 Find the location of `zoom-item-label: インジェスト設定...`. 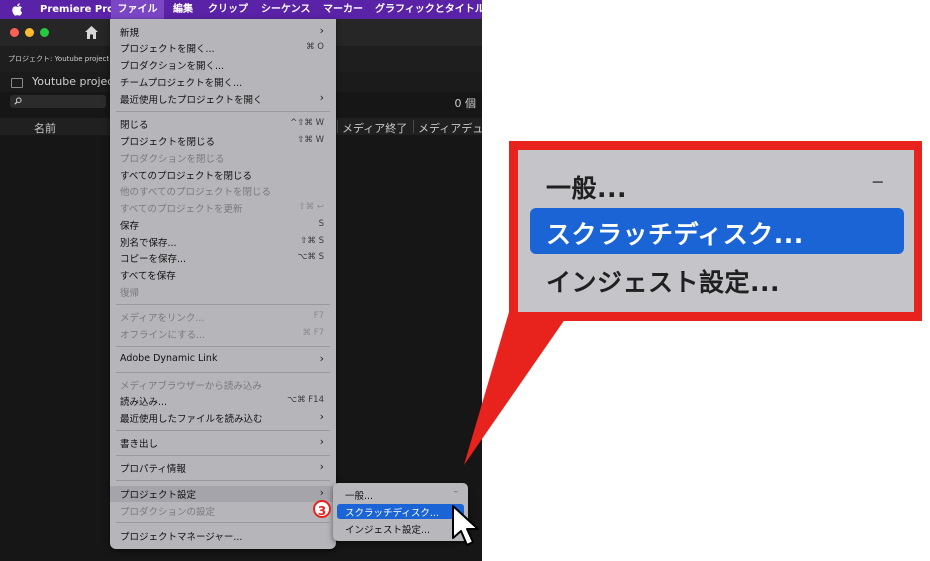

zoom-item-label: インジェスト設定... is located at coordinates (663, 282).